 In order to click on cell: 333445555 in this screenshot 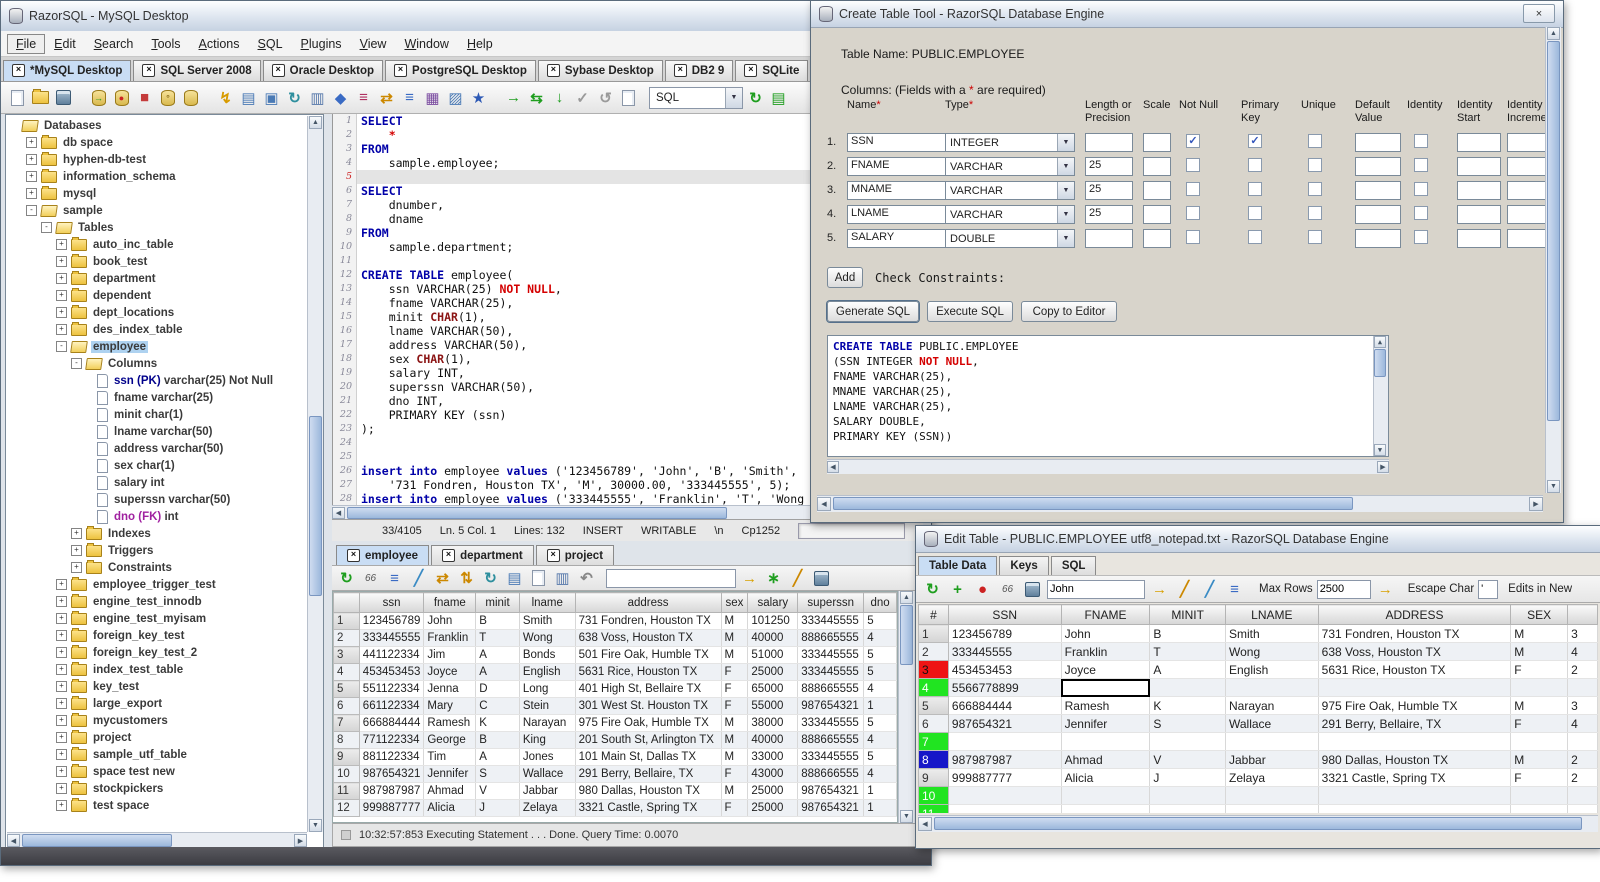, I will do `click(831, 672)`.